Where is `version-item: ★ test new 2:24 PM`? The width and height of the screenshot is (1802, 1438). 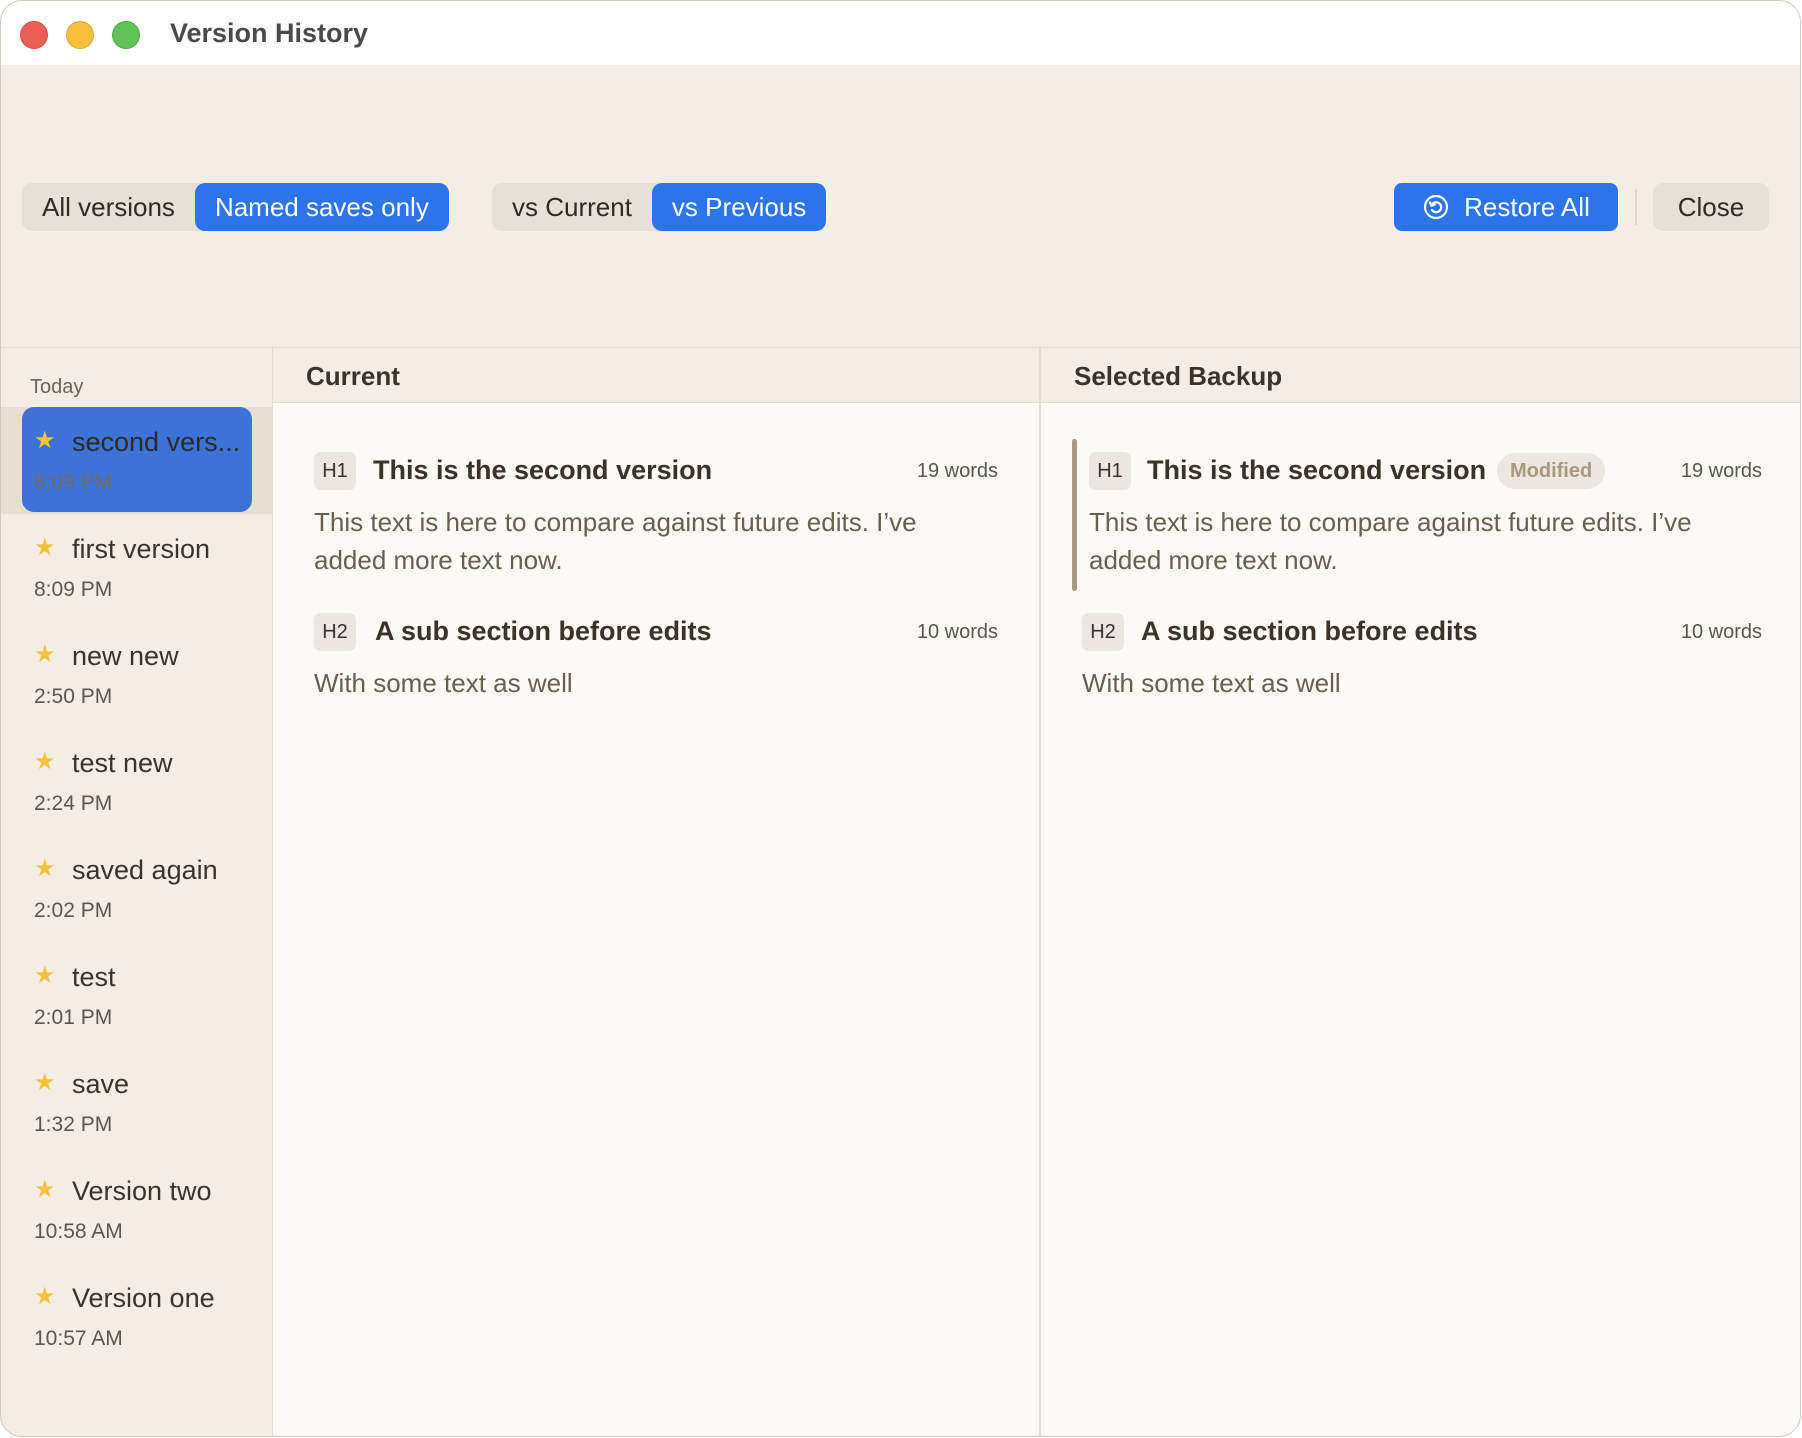
version-item: ★ test new 2:24 PM is located at coordinates (136, 781).